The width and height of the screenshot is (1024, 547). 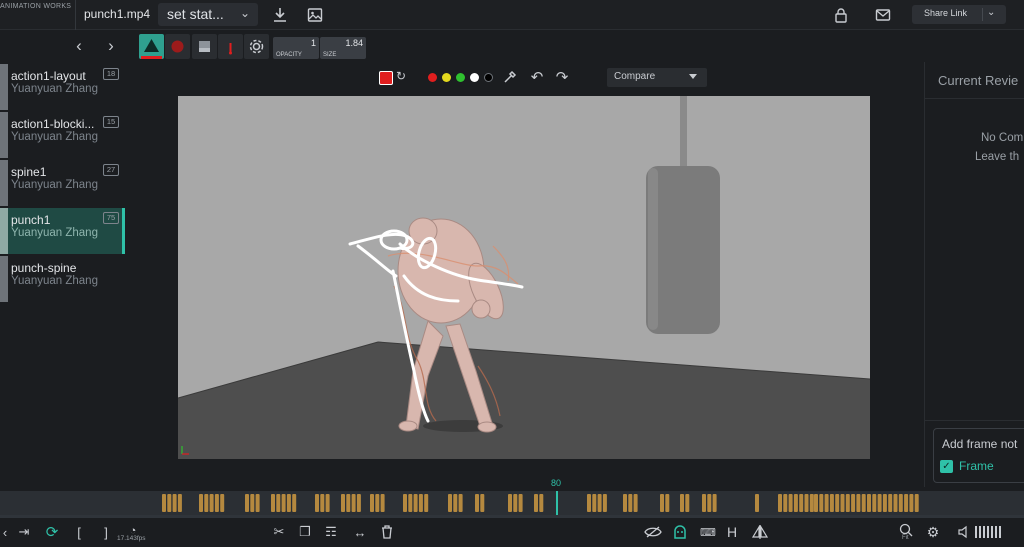 What do you see at coordinates (5, 532) in the screenshot?
I see `step-back-icon: ‹` at bounding box center [5, 532].